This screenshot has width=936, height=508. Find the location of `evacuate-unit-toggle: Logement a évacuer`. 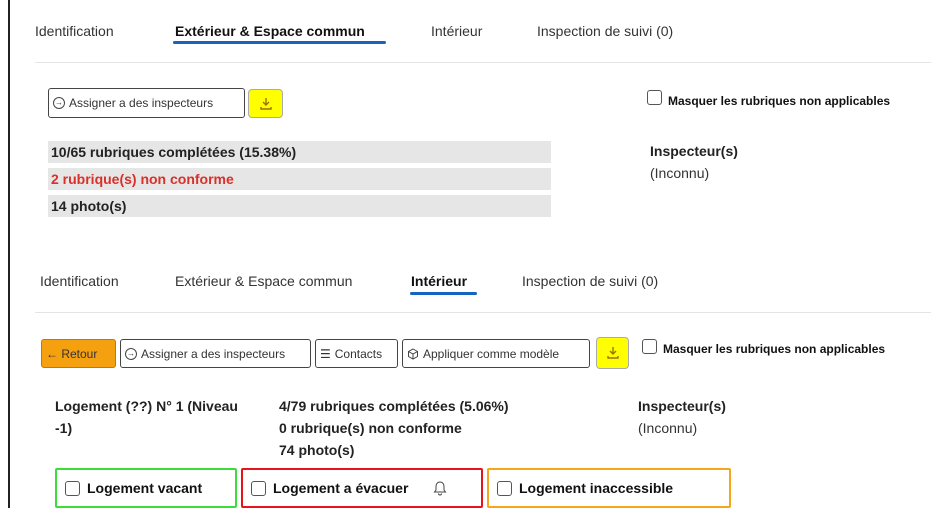

evacuate-unit-toggle: Logement a évacuer is located at coordinates (362, 488).